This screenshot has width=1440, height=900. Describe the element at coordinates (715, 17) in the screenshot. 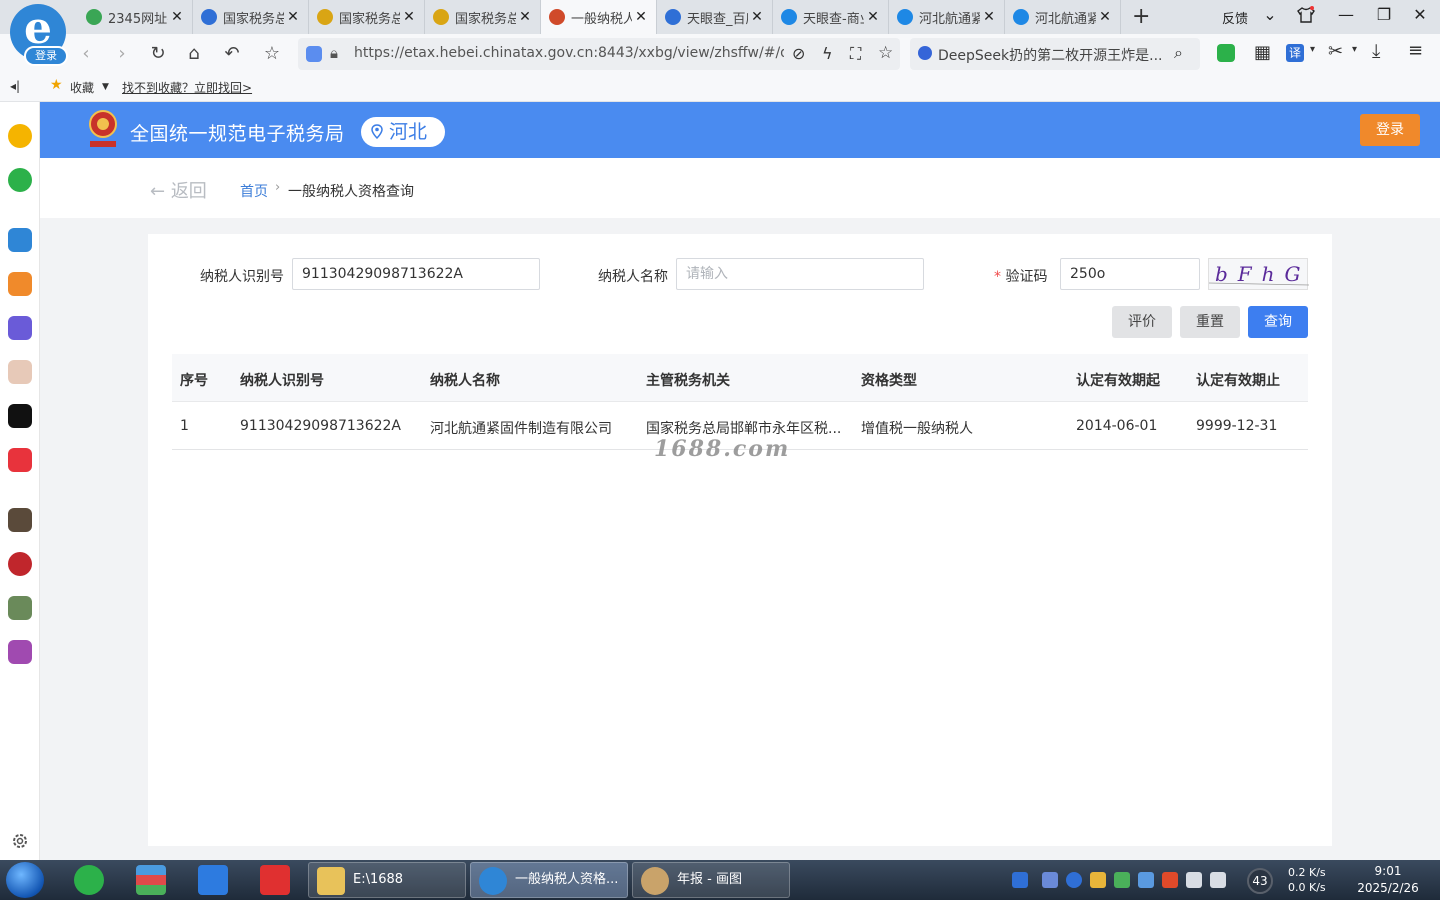

I see `tab-tianyancha-baidu: 天眼查_百度 ✕` at that location.